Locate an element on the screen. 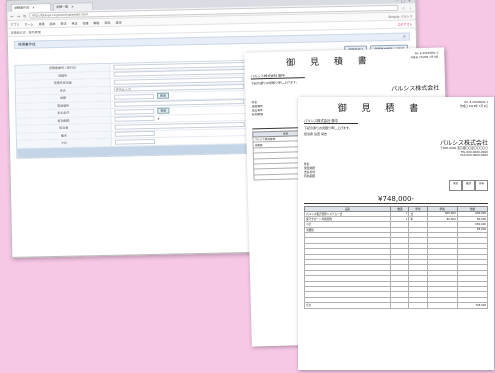 The height and width of the screenshot is (373, 495). tab-estimate-list: 見積一覧 × is located at coordinates (73, 7).